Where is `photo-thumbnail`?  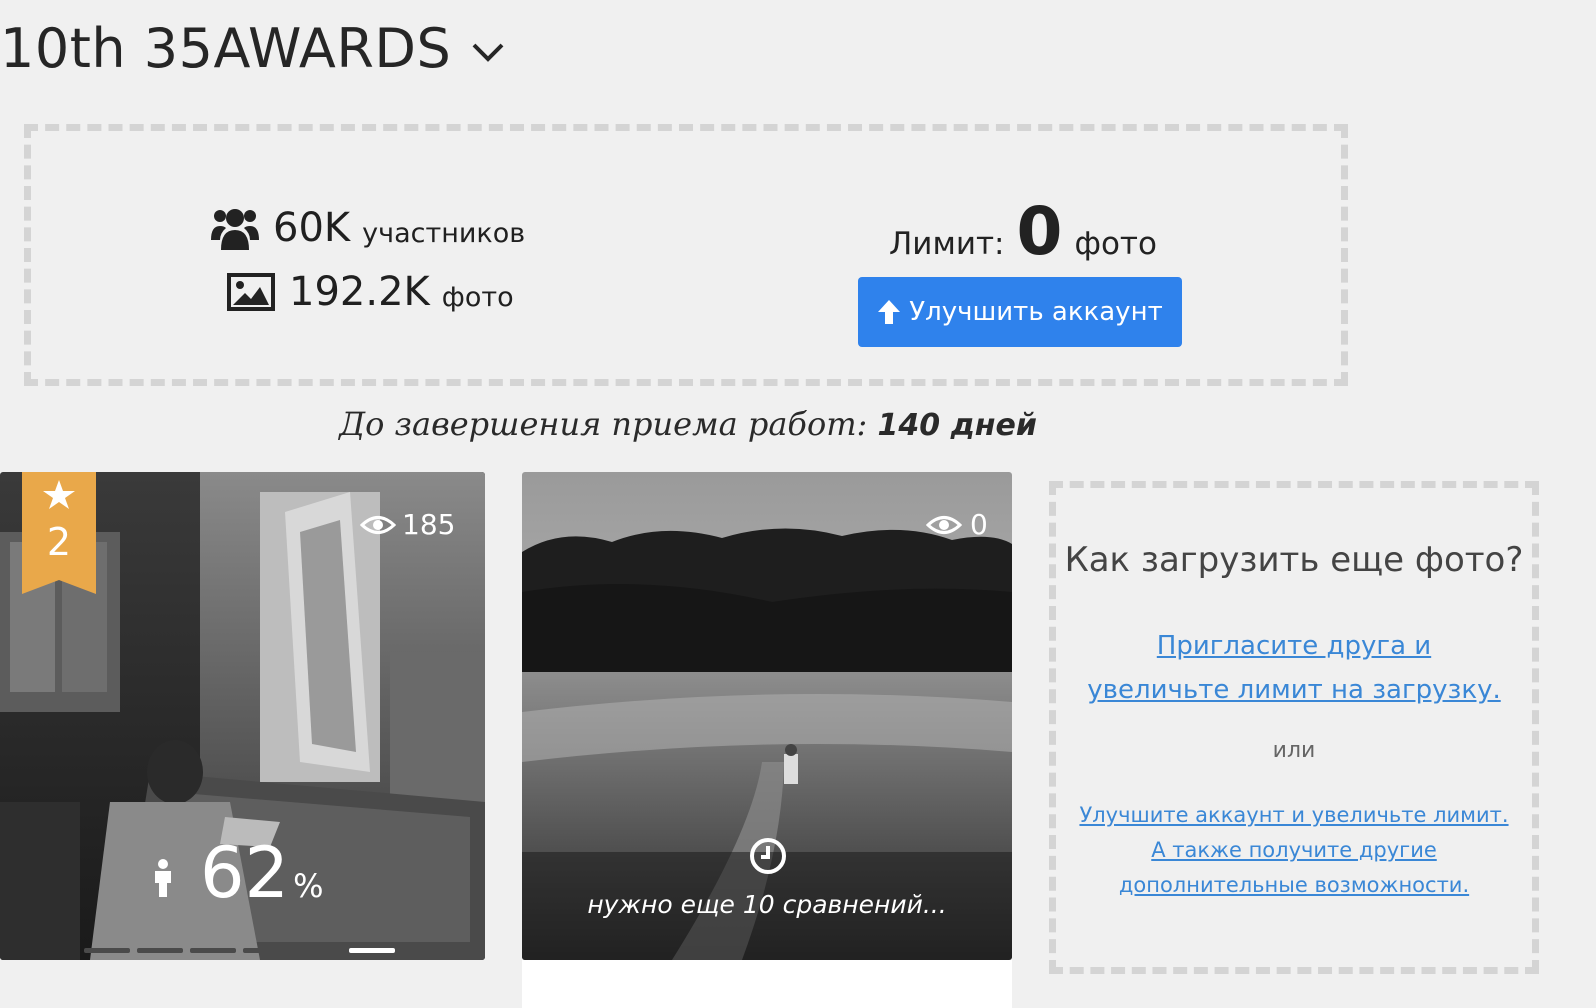
photo-thumbnail is located at coordinates (767, 716).